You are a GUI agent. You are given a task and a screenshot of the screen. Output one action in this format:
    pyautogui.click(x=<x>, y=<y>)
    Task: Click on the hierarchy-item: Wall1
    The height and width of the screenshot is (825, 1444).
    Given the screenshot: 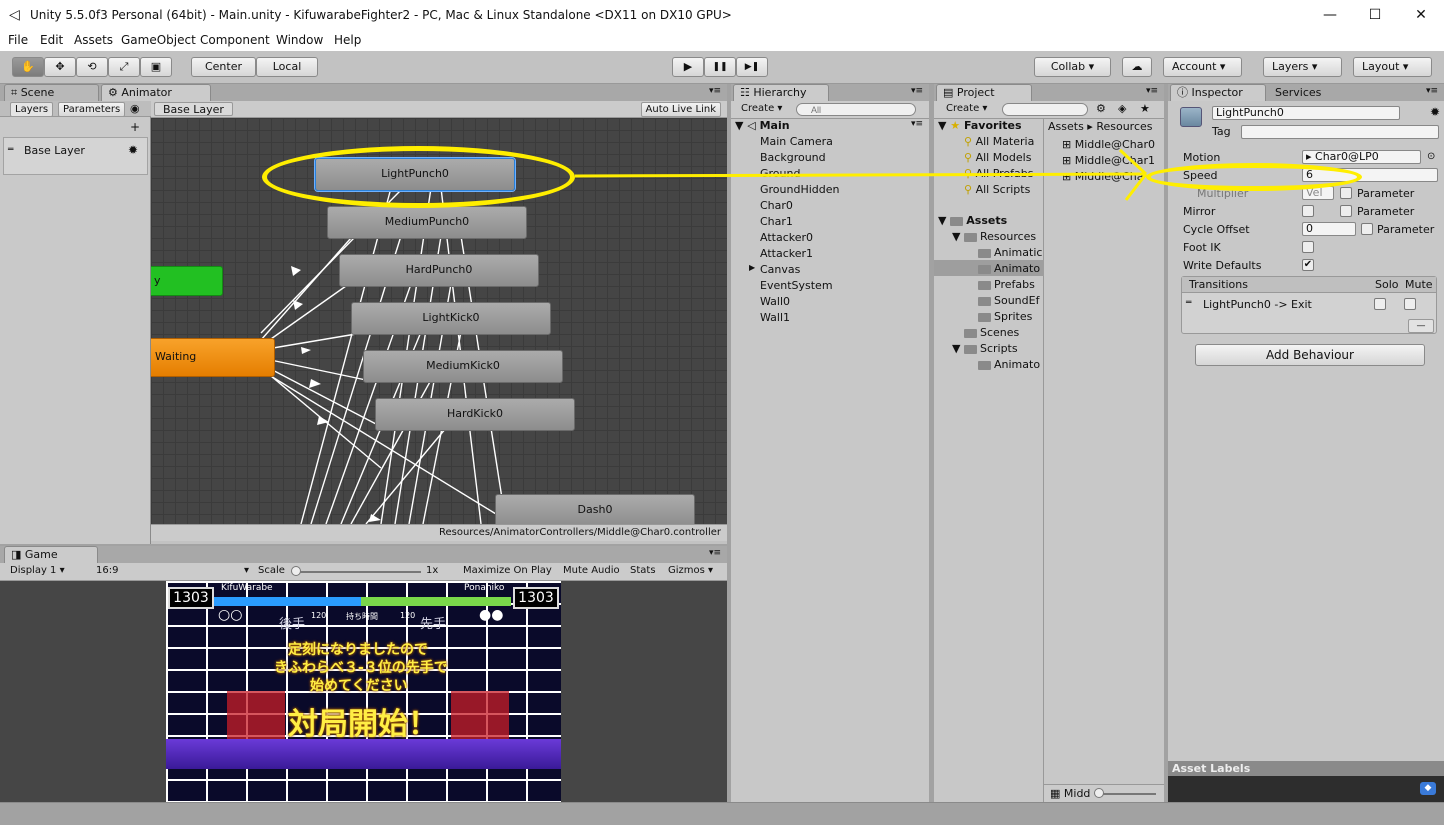 What is the action you would take?
    pyautogui.click(x=775, y=317)
    